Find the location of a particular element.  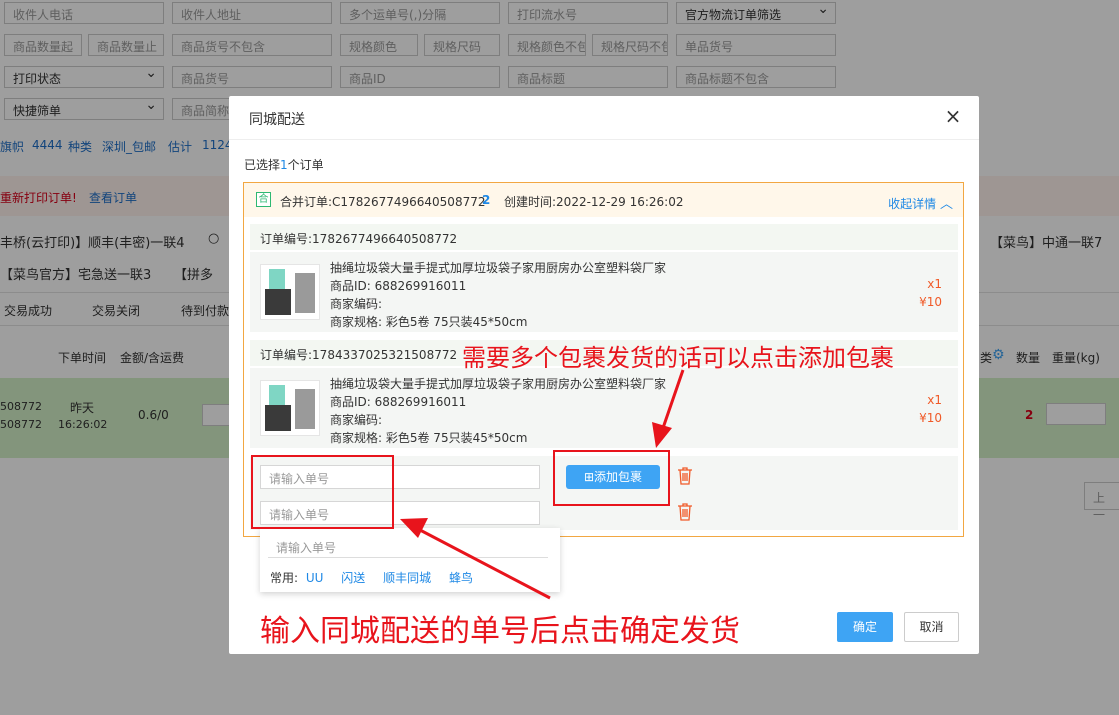

selected-prefix: 已选择 is located at coordinates (262, 165).